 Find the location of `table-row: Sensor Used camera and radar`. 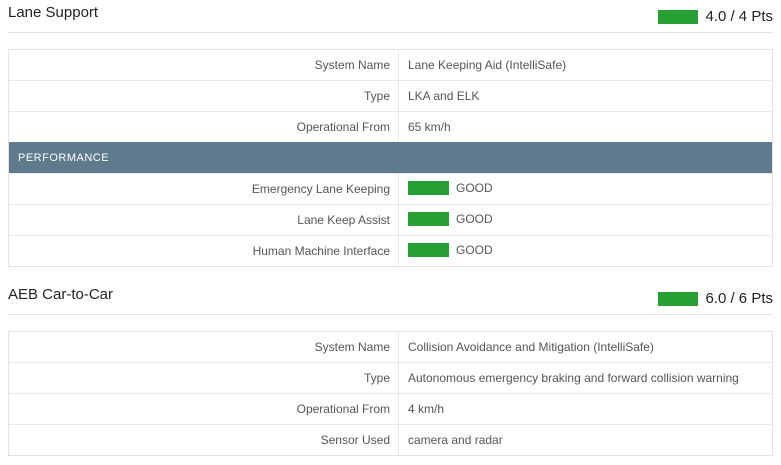

table-row: Sensor Used camera and radar is located at coordinates (390, 440).